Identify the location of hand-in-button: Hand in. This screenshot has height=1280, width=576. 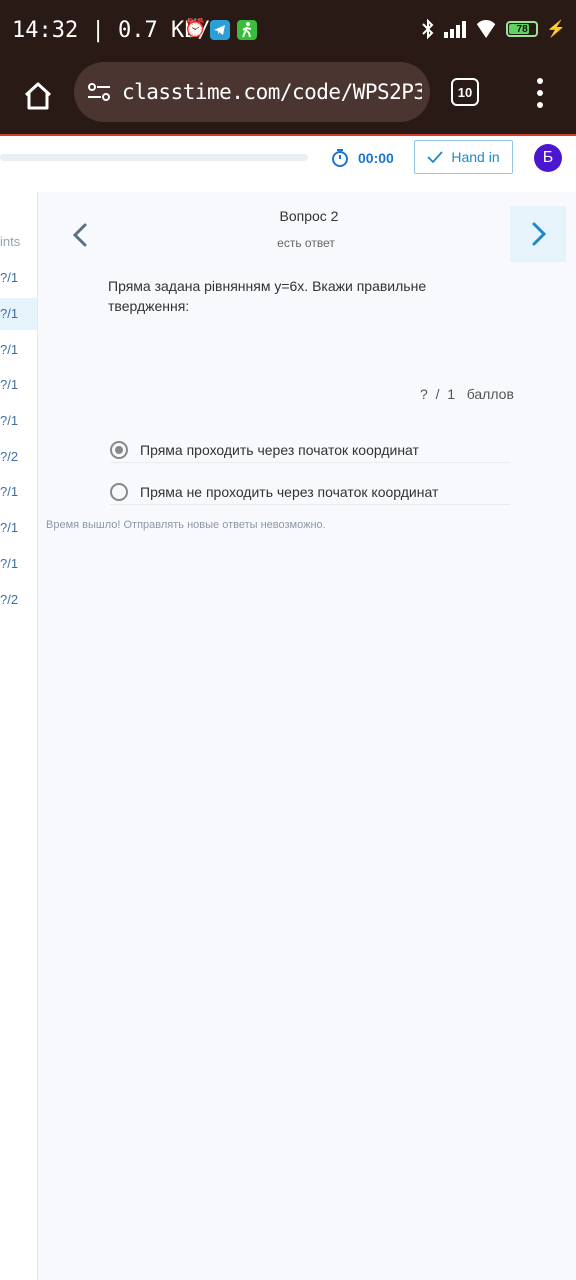
(463, 157).